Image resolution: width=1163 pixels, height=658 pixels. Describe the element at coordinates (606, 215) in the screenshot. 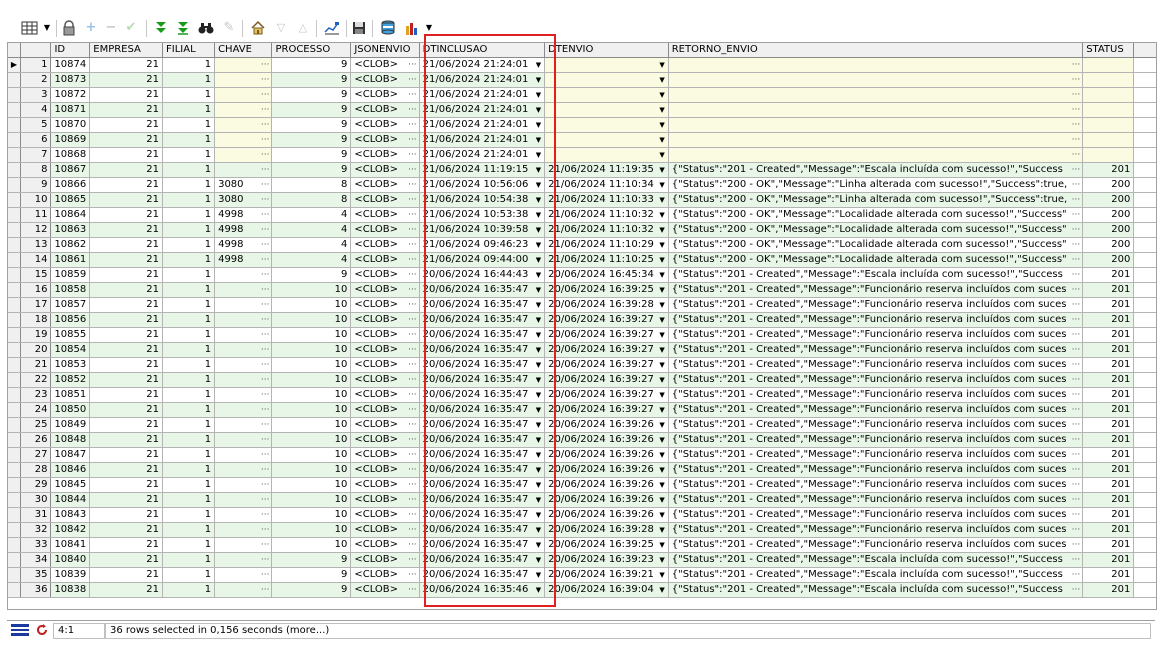

I see `cell-dtenvio: 21/06/2024 11:10:32 ▼` at that location.